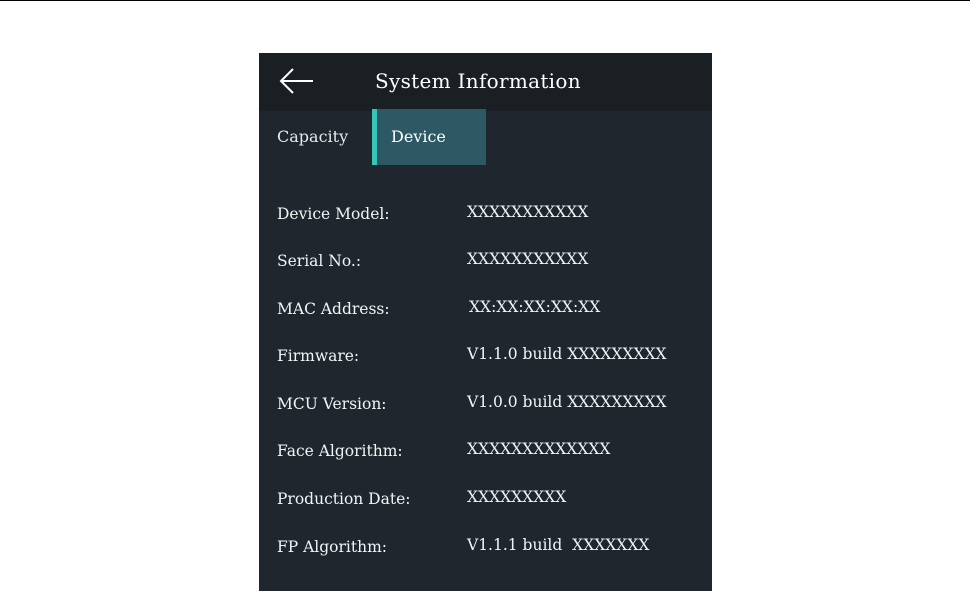 The image size is (970, 591). I want to click on arrow-left-icon, so click(296, 81).